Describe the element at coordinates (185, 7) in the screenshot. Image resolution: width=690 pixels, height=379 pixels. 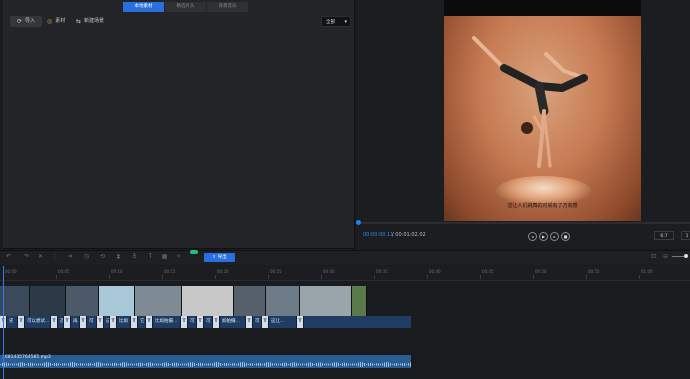
I see `tab-intros: 精选片头` at that location.